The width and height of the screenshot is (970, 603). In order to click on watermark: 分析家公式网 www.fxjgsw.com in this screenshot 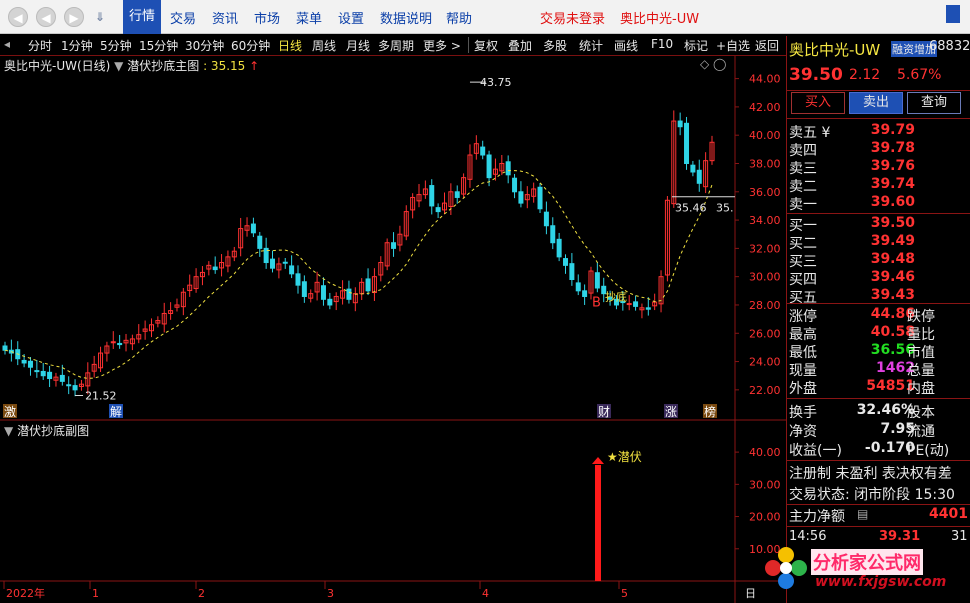, I will do `click(865, 571)`.